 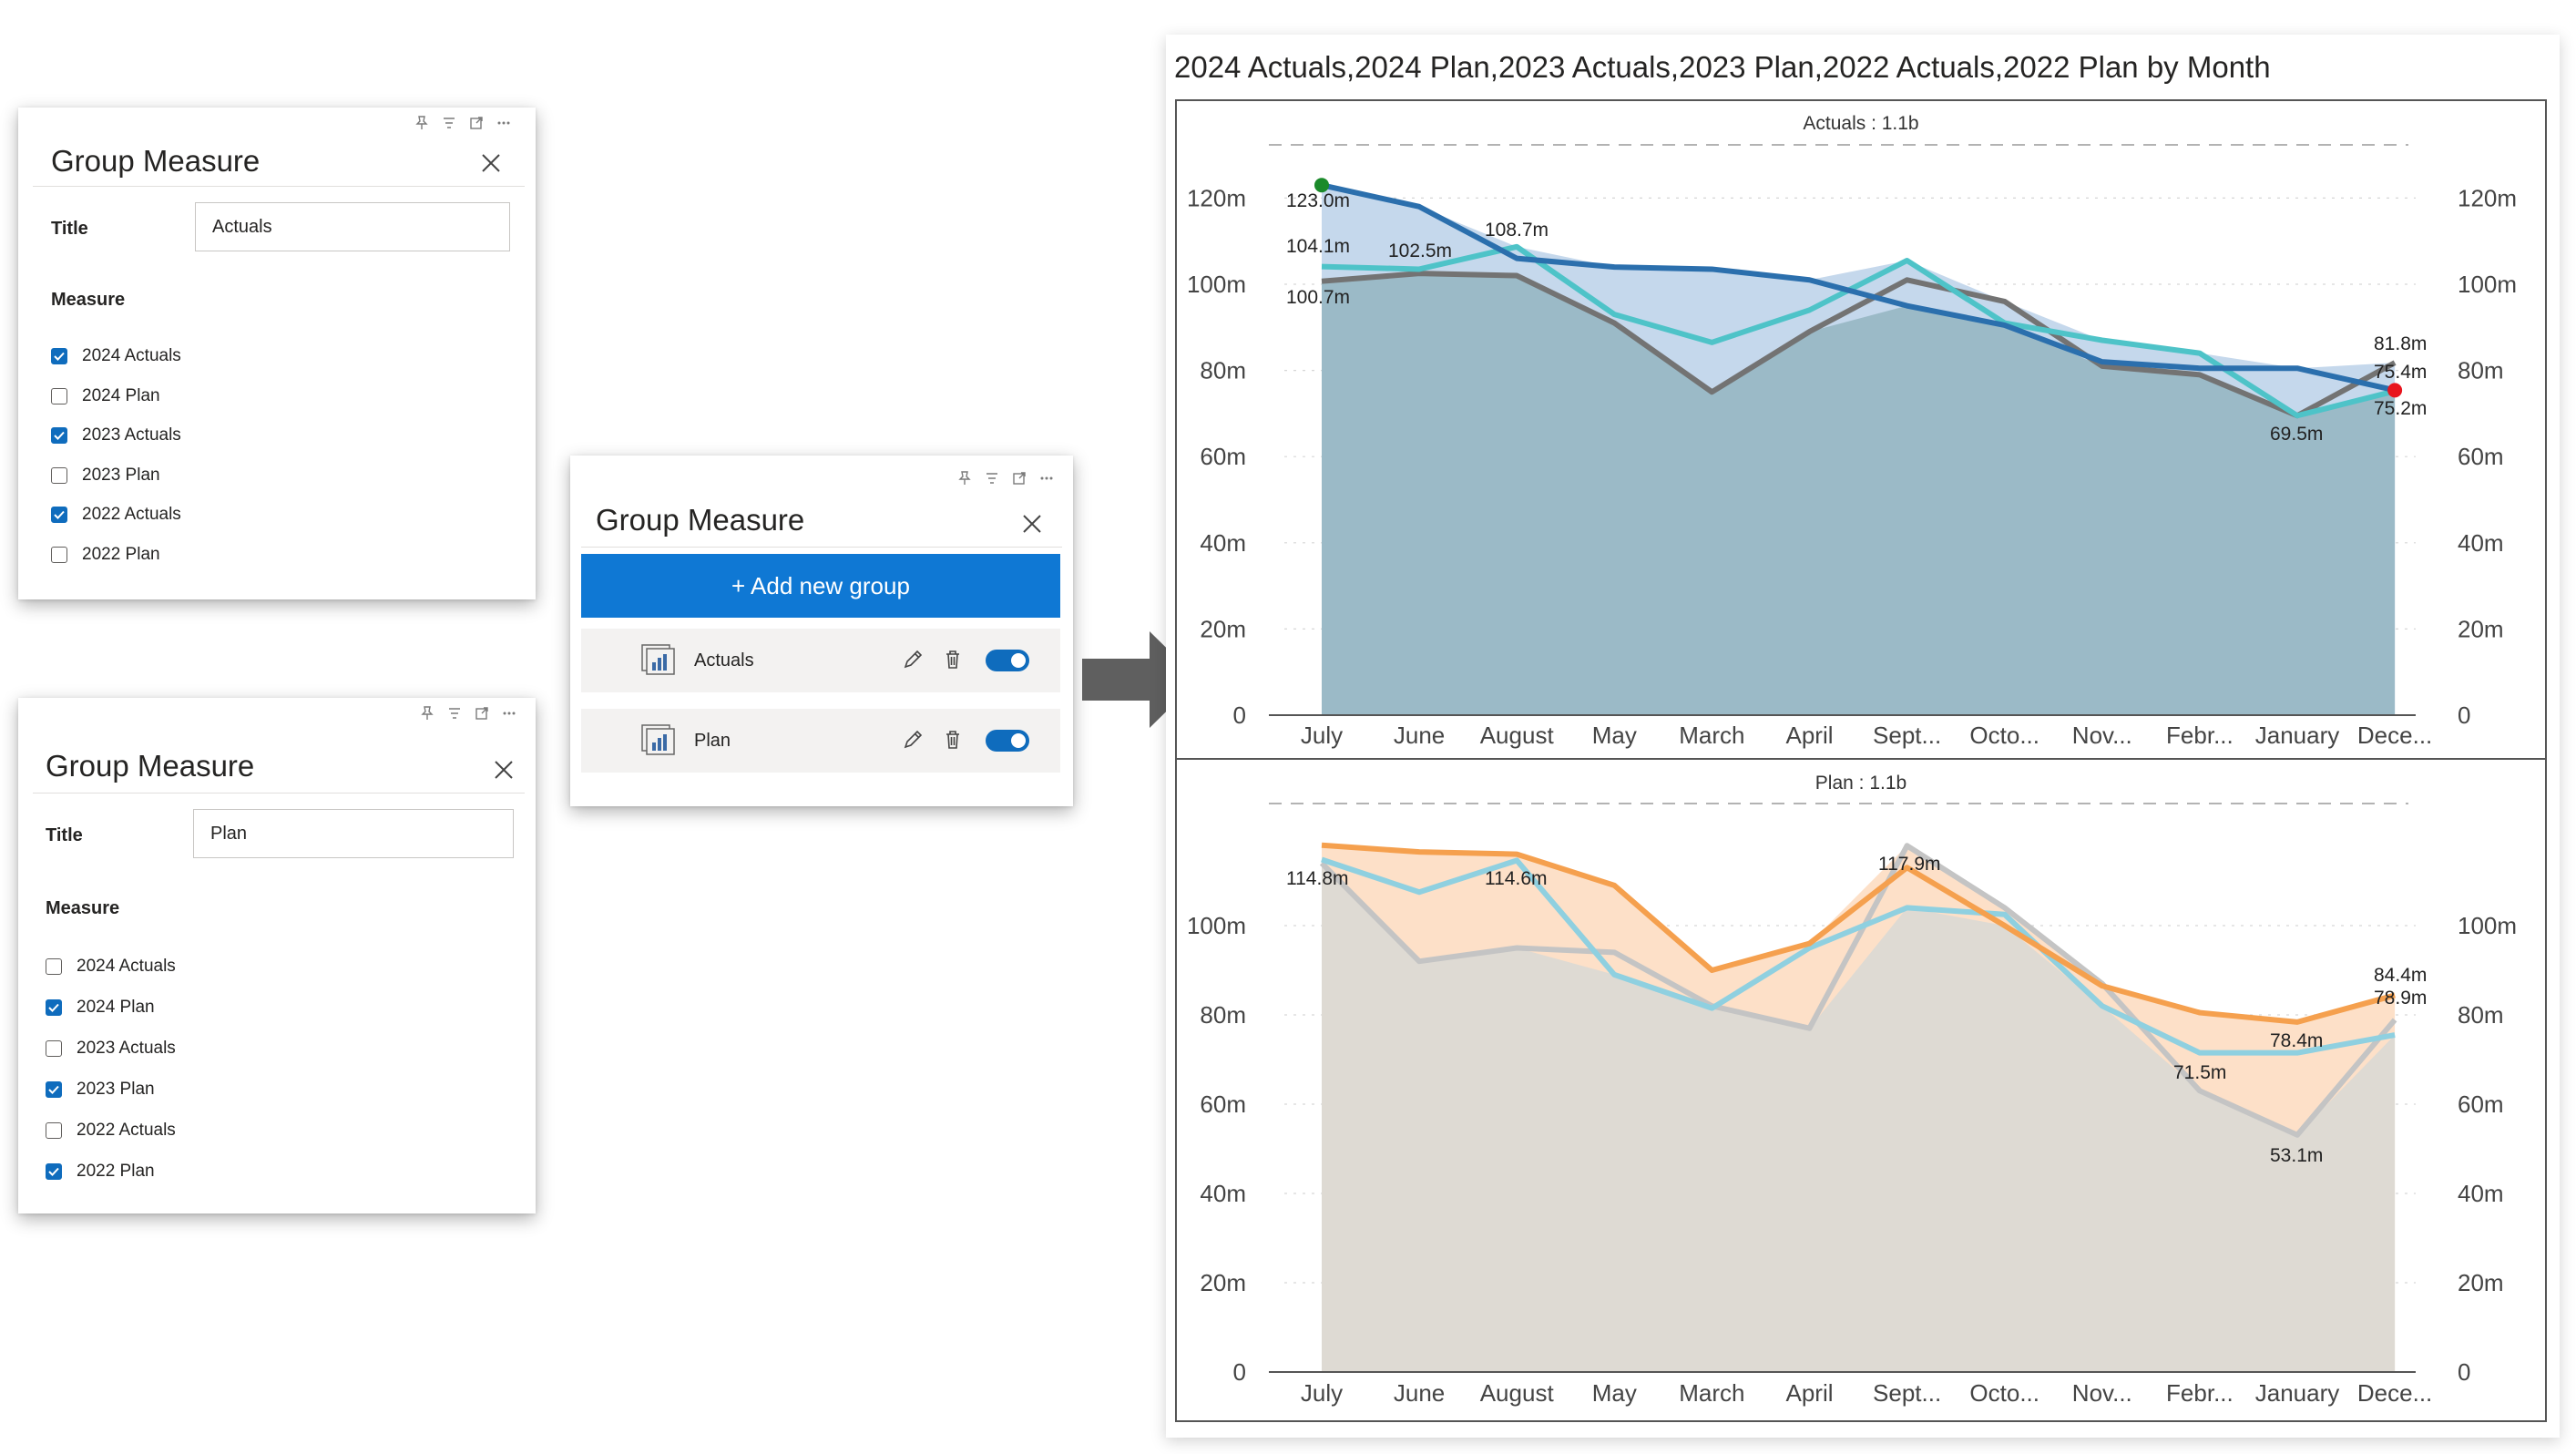 I want to click on y-axis-tick-right: 120m, so click(x=2488, y=197).